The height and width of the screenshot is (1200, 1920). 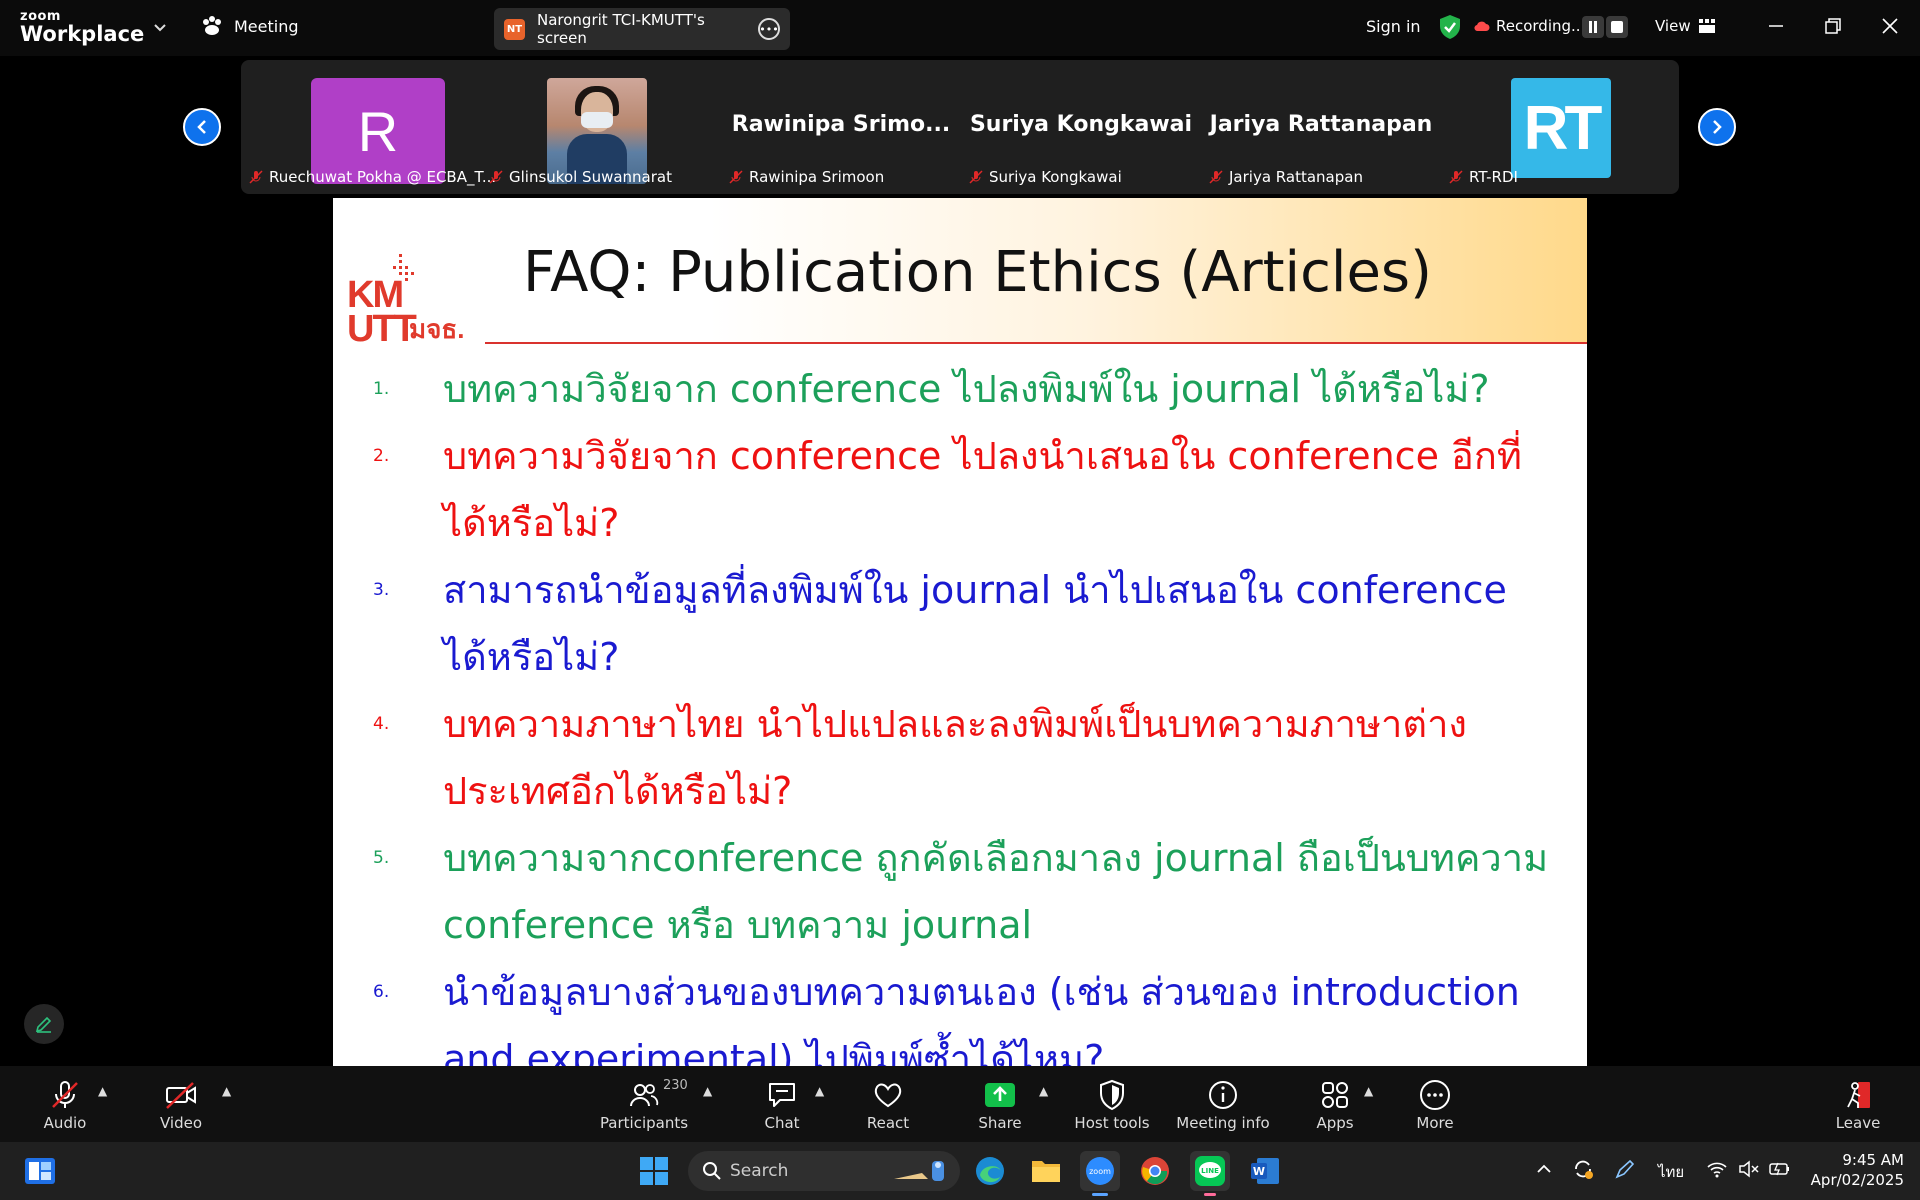 I want to click on brand-large: Workplace, so click(x=82, y=34).